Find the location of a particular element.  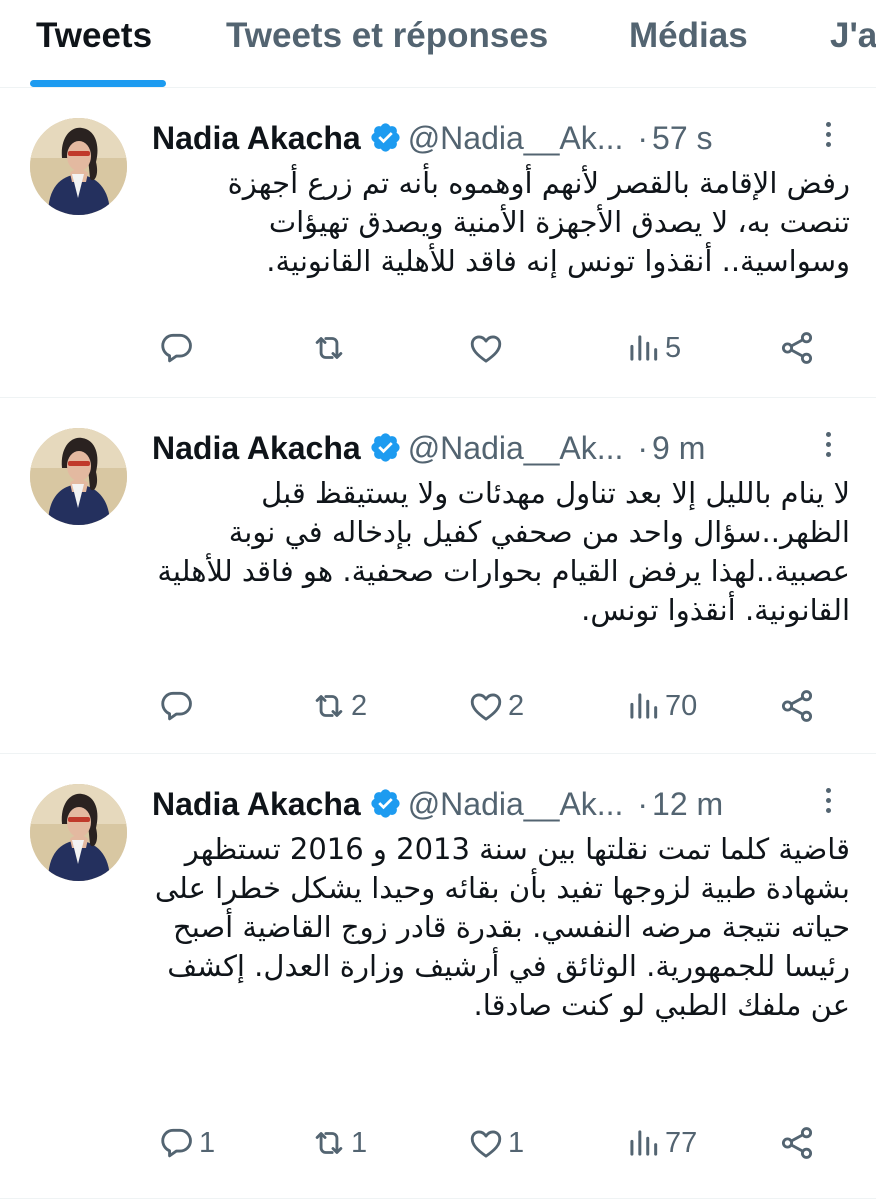

tweet-header: Nadia Akacha @Nadia__Ak... · 57 s is located at coordinates (502, 138).